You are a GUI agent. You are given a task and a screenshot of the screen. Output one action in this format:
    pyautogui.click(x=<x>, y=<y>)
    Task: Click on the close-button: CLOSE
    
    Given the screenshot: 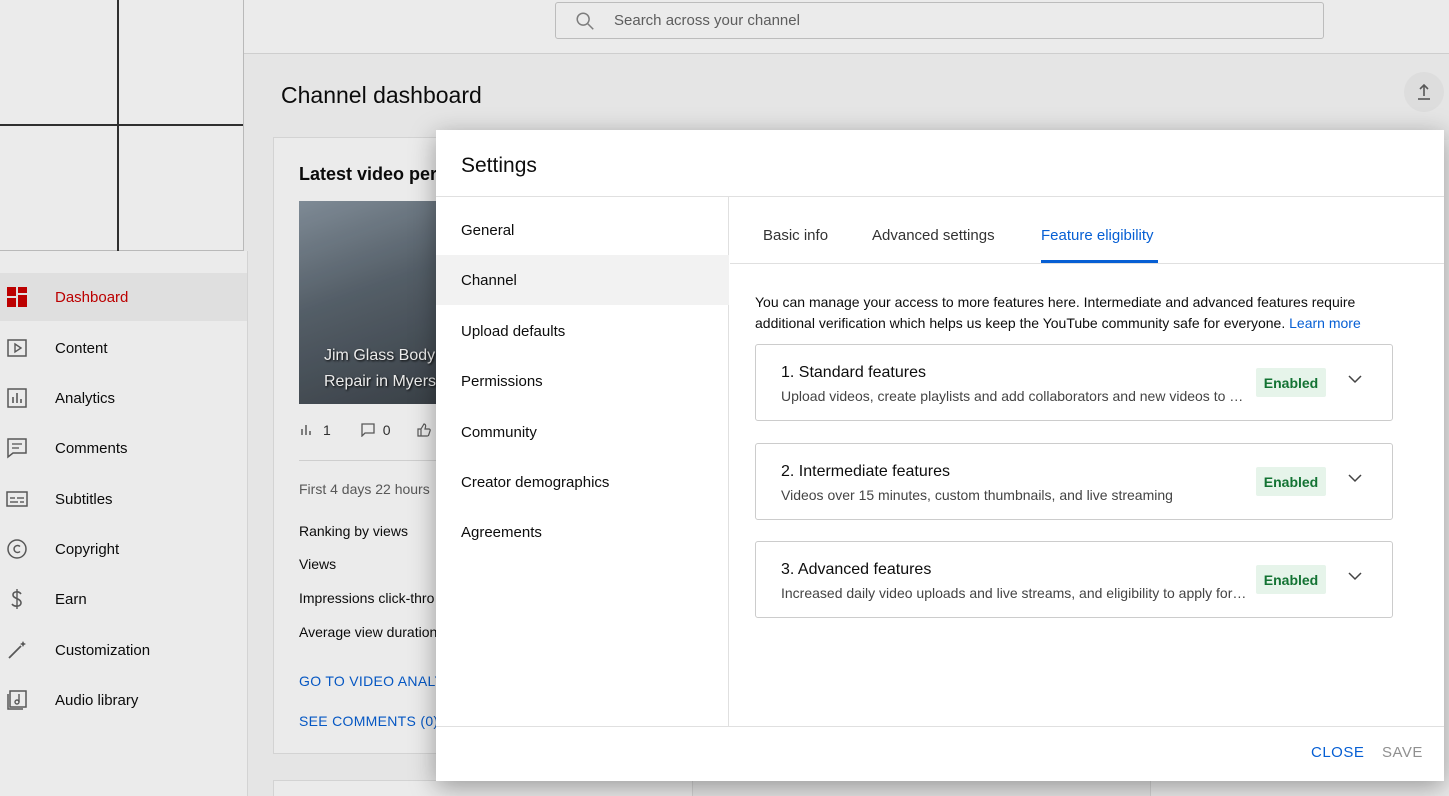 What is the action you would take?
    pyautogui.click(x=1337, y=752)
    